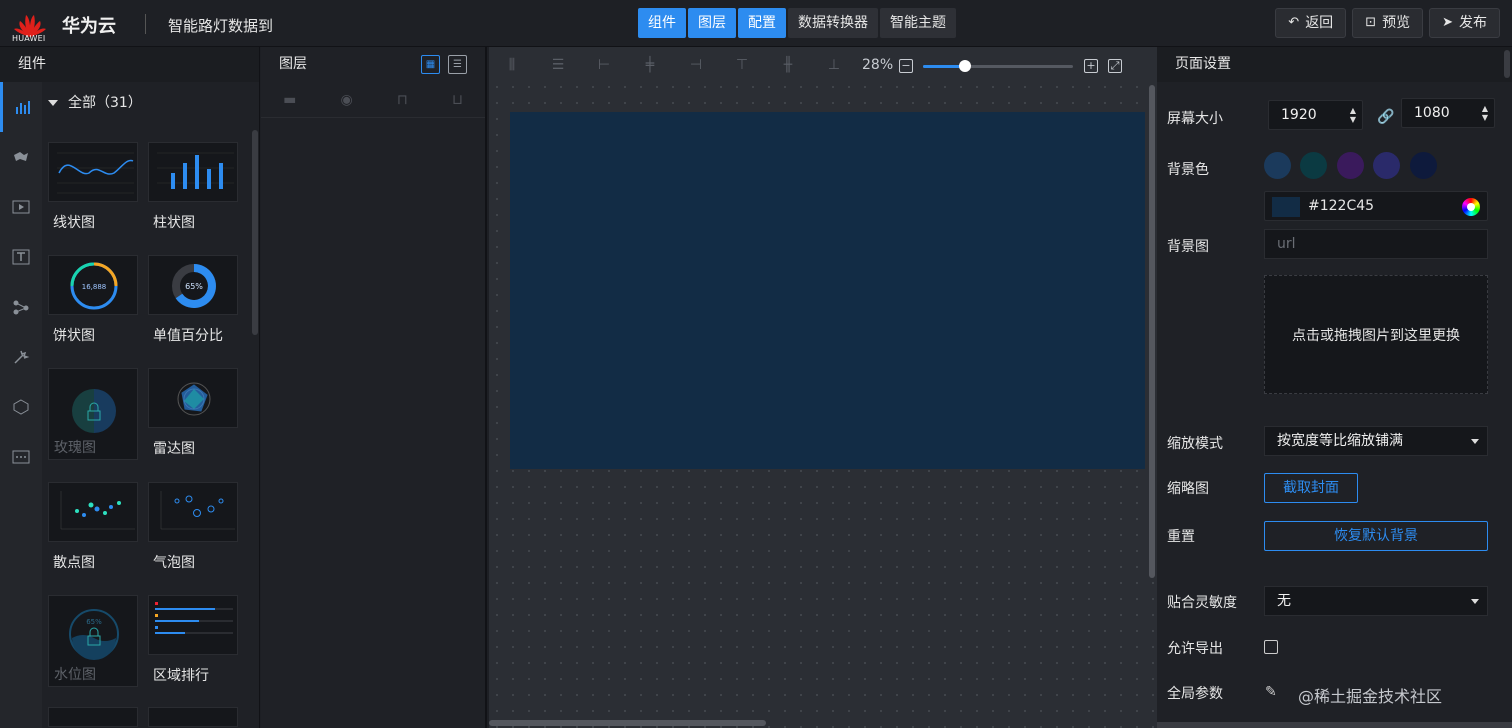  I want to click on fit-screen-icon: ⤢, so click(1115, 66).